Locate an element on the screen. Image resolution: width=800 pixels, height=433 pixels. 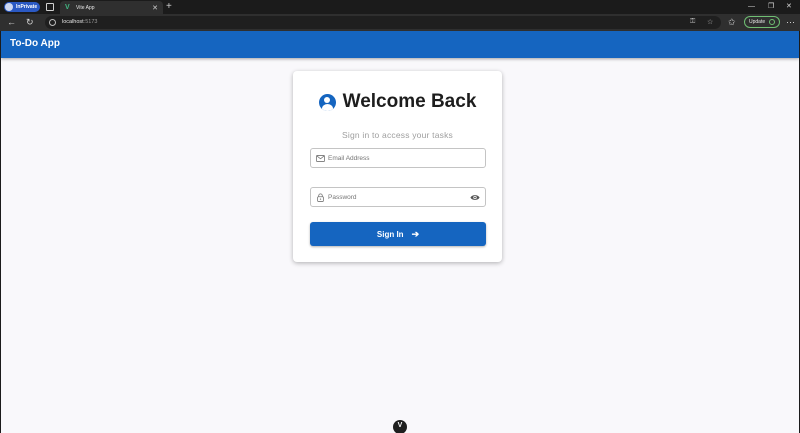
app-bar: To-Do App is located at coordinates (400, 44).